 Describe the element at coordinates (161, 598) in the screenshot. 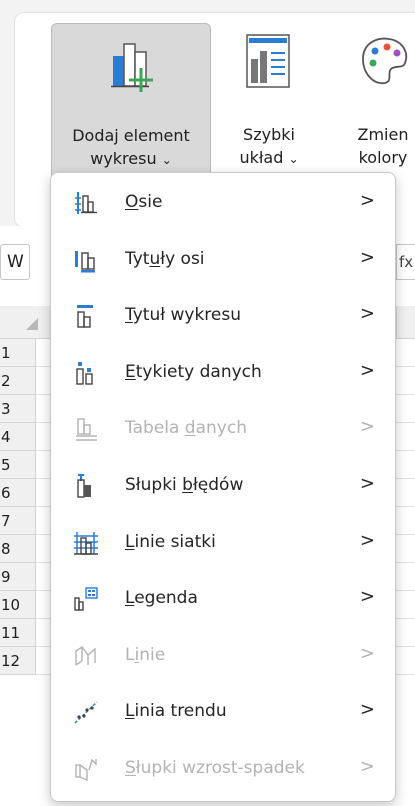

I see `menu-item-label: Legenda` at that location.